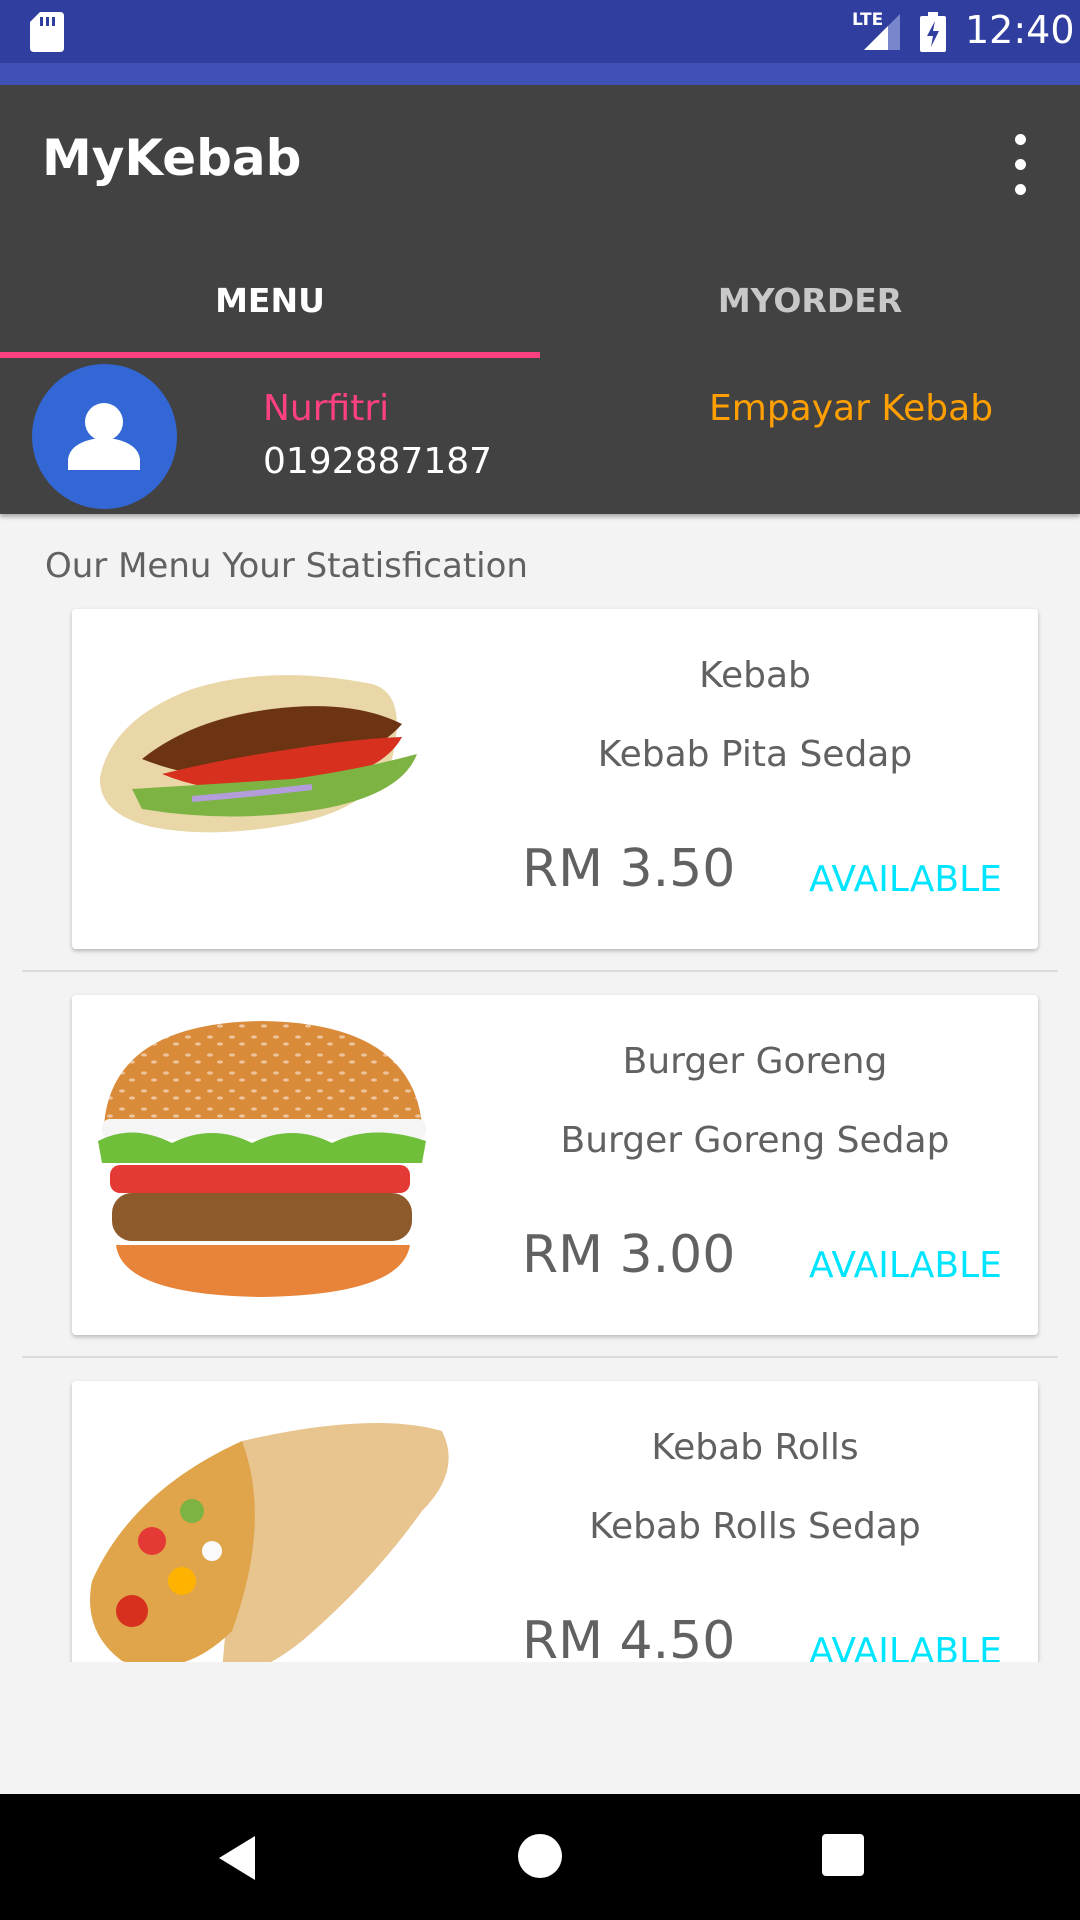  I want to click on burger-image, so click(262, 1159).